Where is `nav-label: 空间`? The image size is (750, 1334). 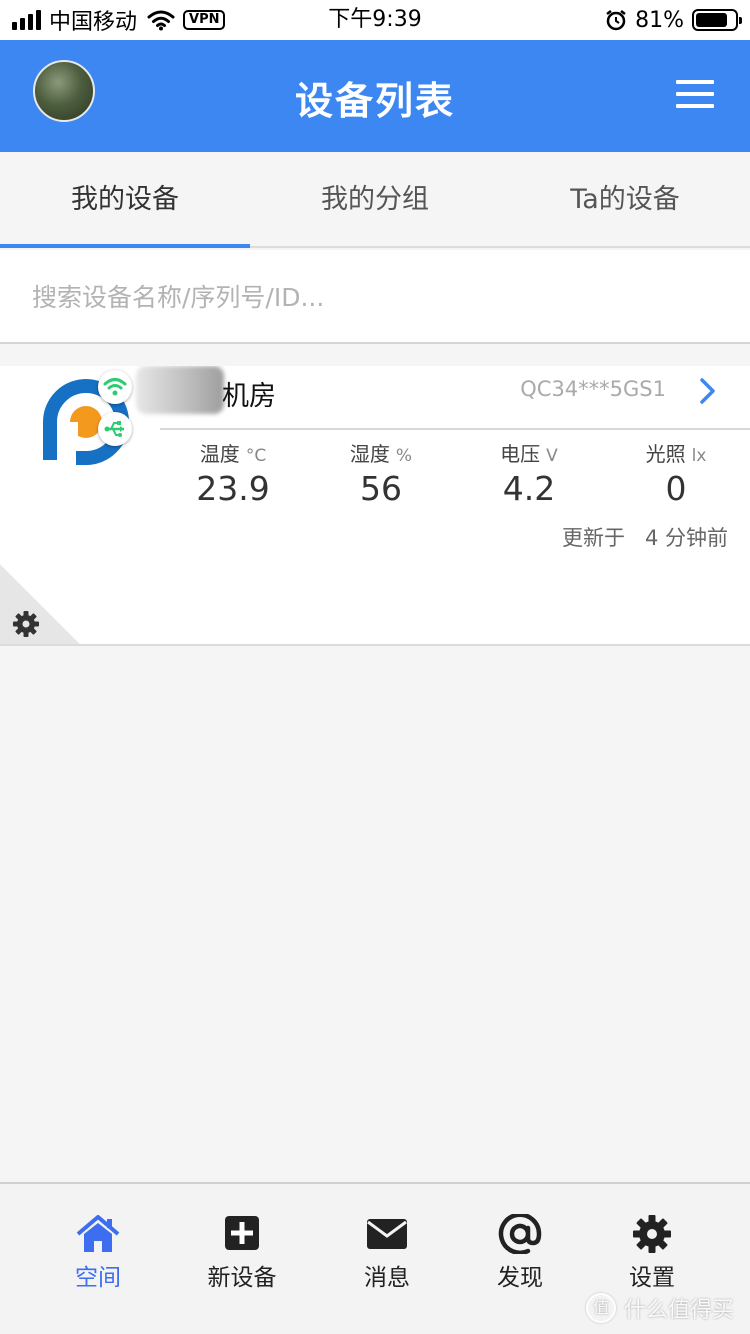
nav-label: 空间 is located at coordinates (98, 1278).